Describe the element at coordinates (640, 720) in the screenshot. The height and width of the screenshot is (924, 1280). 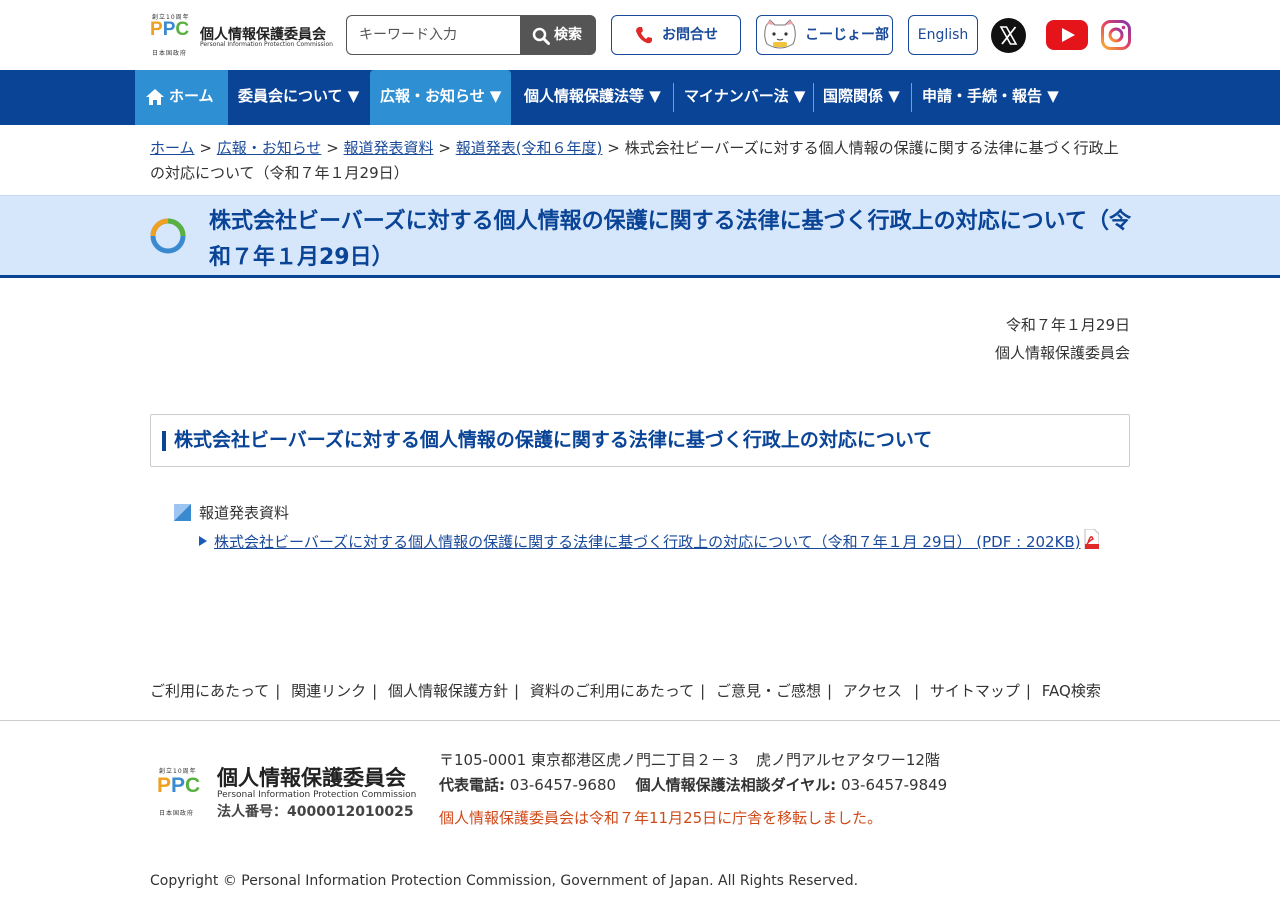
I see `footer-divider` at that location.